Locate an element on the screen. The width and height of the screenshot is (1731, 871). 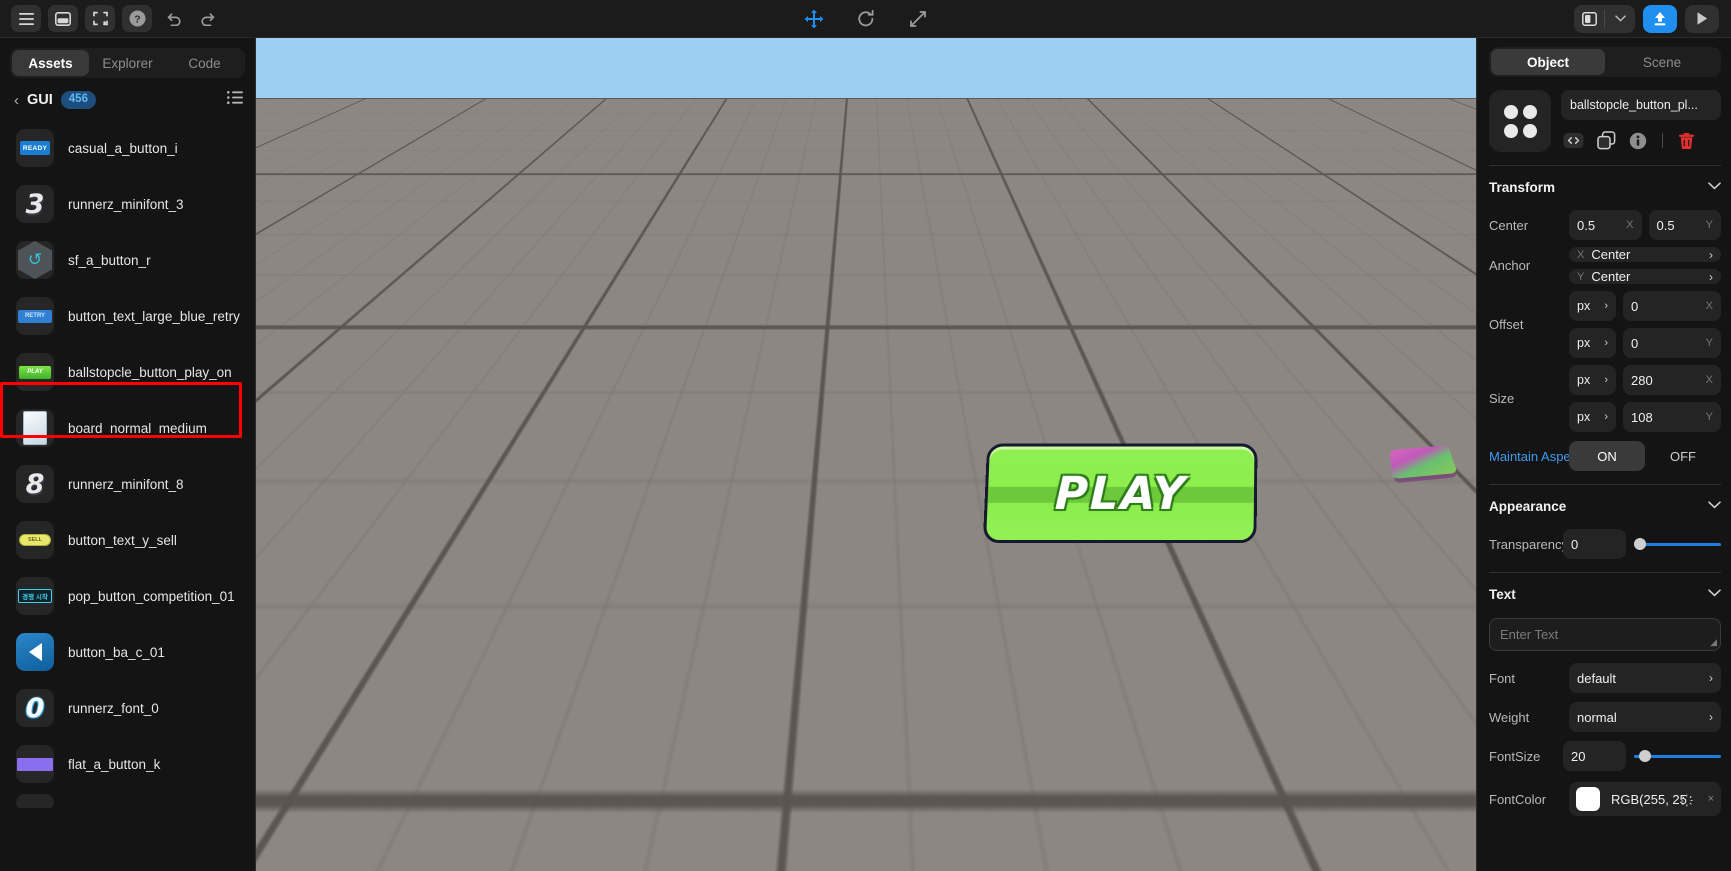
offset-x-unit-select: px › is located at coordinates (1592, 306).